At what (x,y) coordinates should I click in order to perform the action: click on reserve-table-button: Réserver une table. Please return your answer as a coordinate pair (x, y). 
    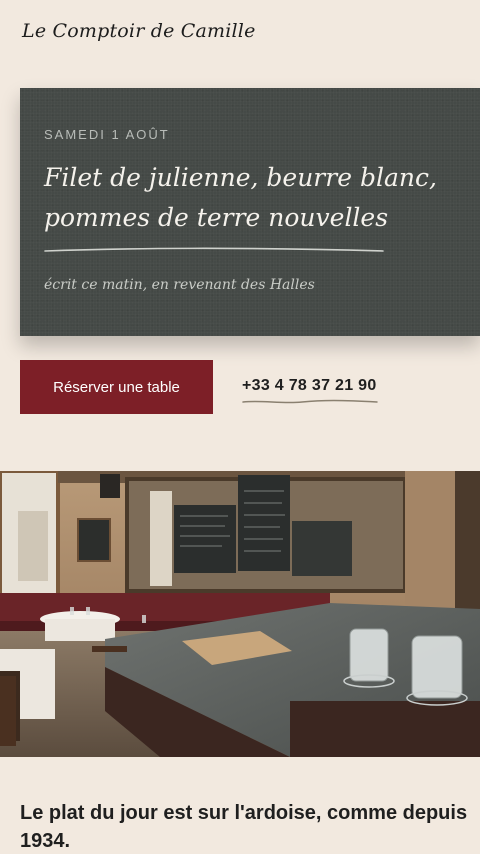
    Looking at the image, I should click on (116, 387).